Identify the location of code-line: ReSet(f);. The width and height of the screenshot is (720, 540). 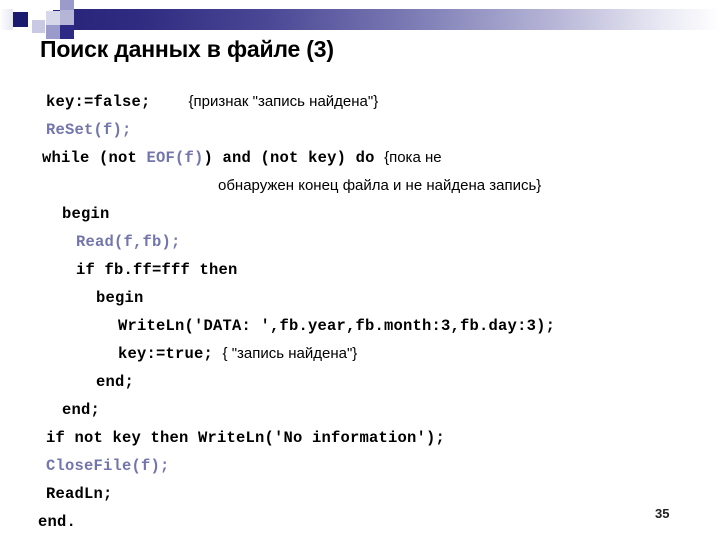
(378, 130).